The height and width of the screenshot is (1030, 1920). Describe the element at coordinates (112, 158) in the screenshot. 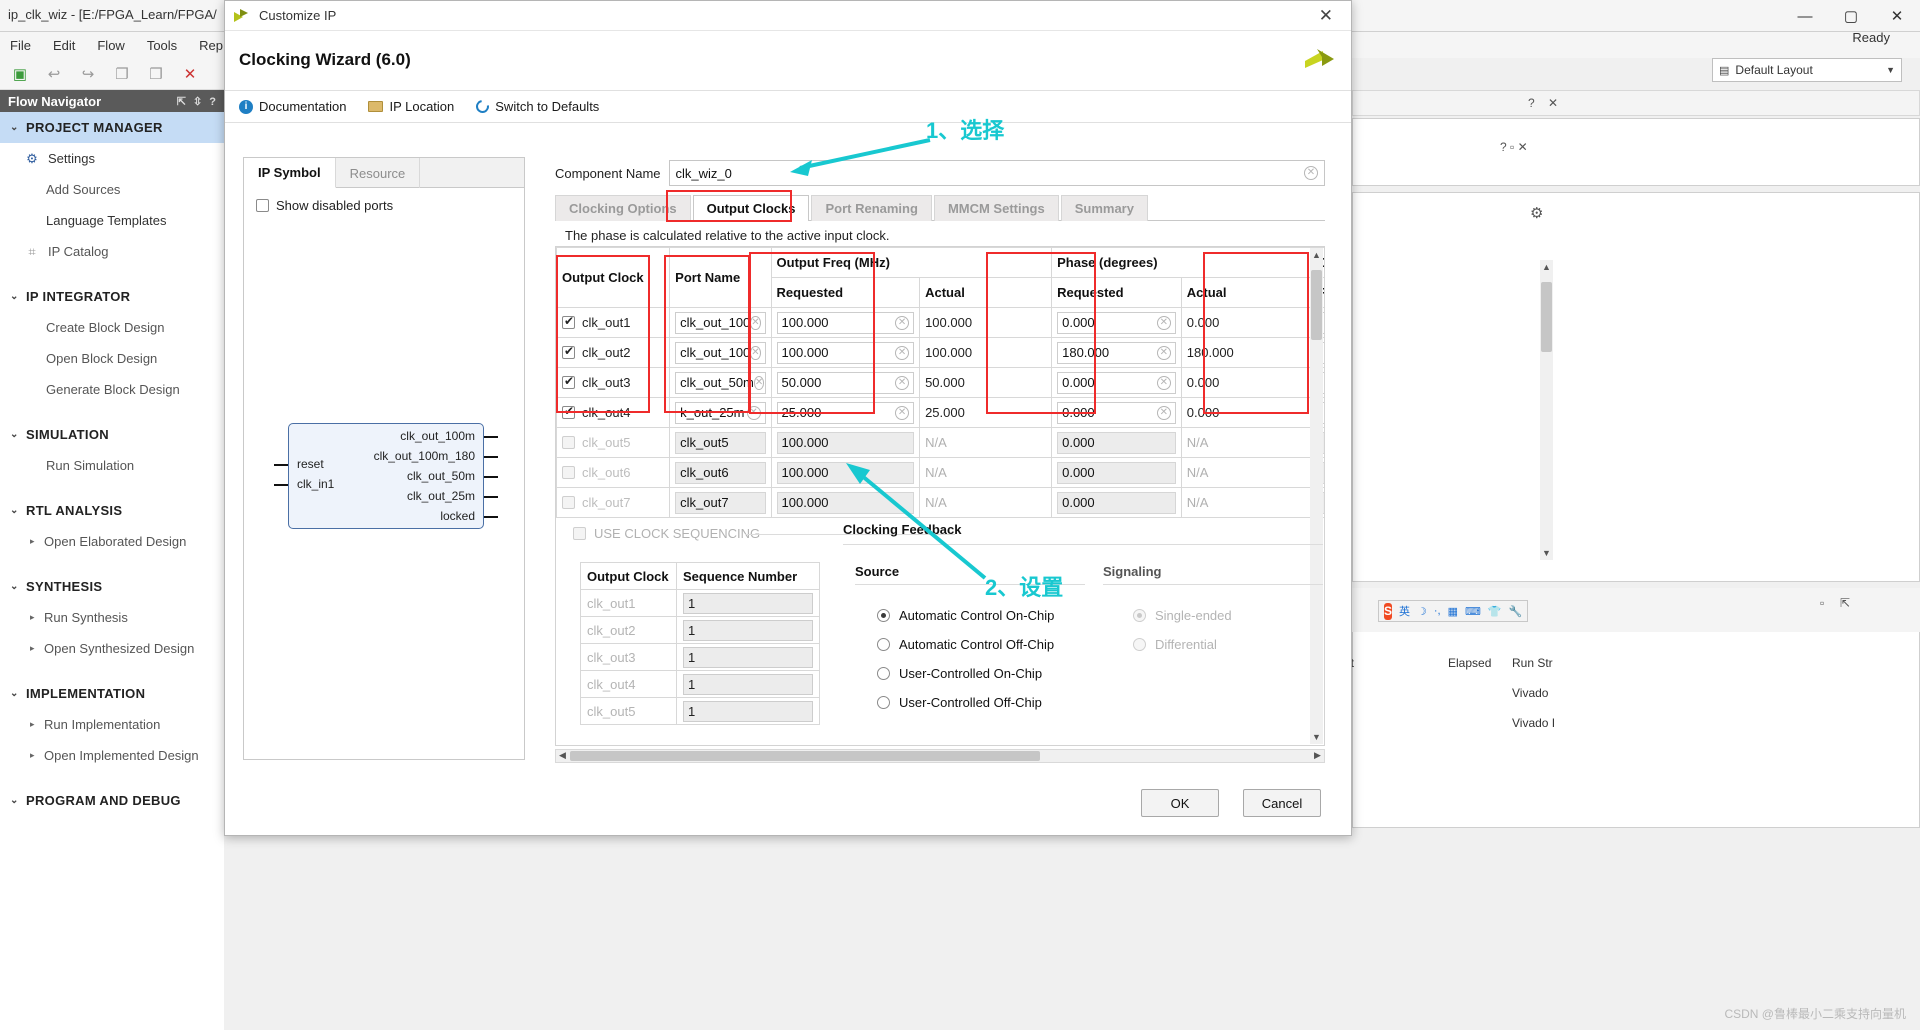

I see `sidebar-item-settings: ⚙ Settings` at that location.